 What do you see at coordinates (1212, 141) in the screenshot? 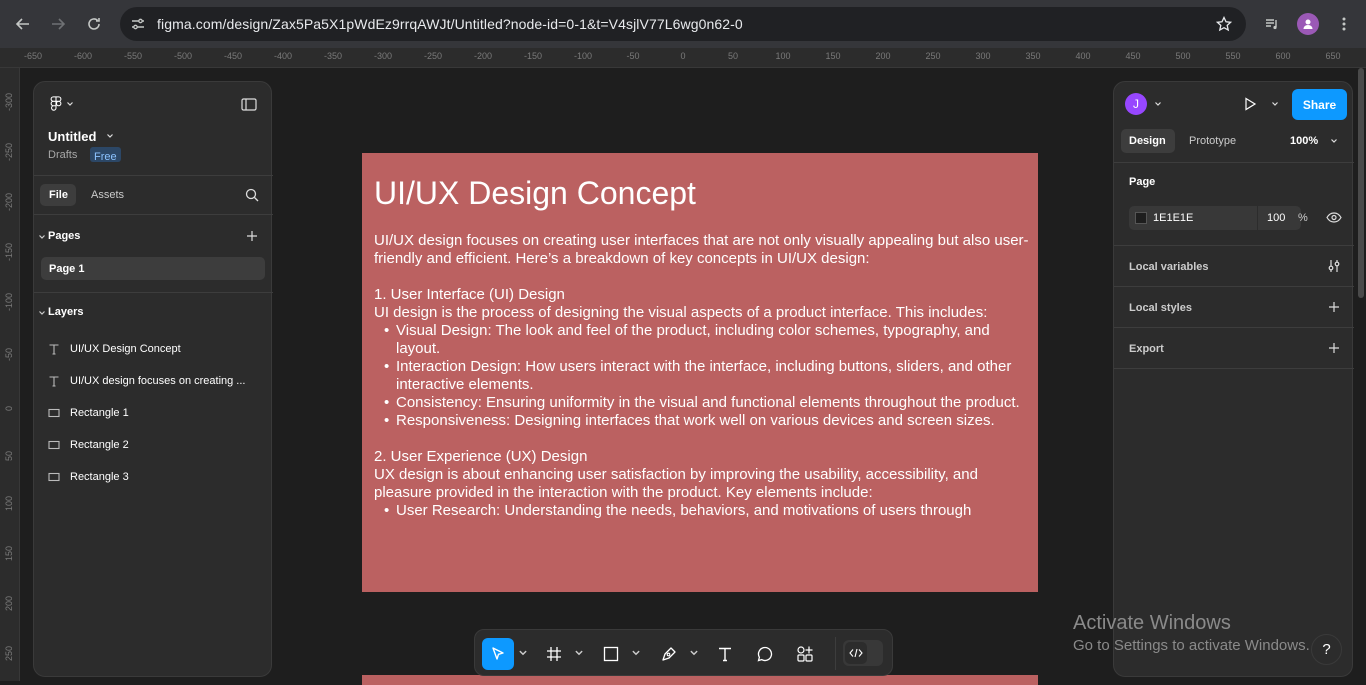
I see `tab-prototype: Prototype` at bounding box center [1212, 141].